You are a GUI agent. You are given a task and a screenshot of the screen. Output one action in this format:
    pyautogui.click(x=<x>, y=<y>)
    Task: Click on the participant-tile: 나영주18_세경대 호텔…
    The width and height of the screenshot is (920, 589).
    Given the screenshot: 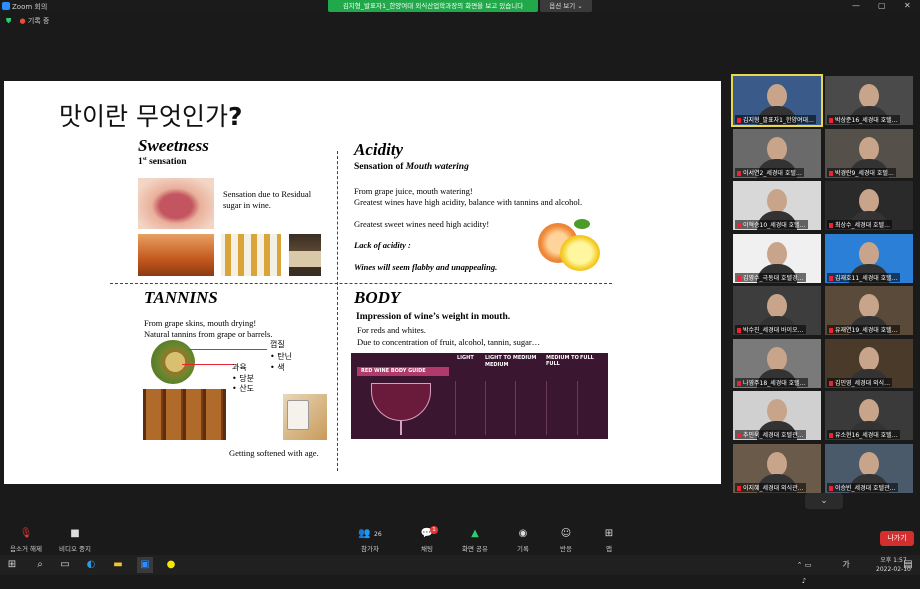 What is the action you would take?
    pyautogui.click(x=777, y=363)
    